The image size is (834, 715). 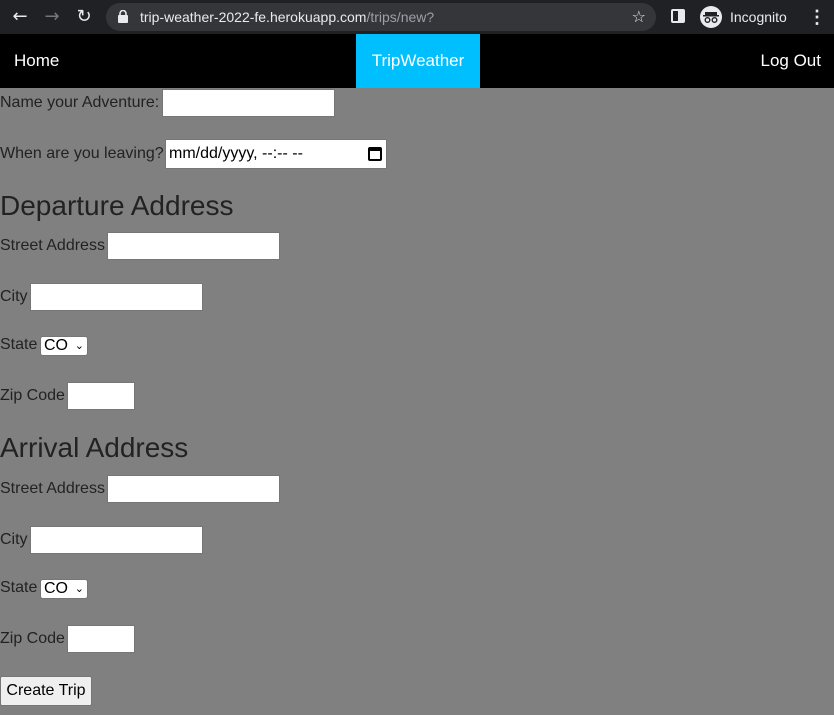 What do you see at coordinates (20, 17) in the screenshot?
I see `back-icon: ←` at bounding box center [20, 17].